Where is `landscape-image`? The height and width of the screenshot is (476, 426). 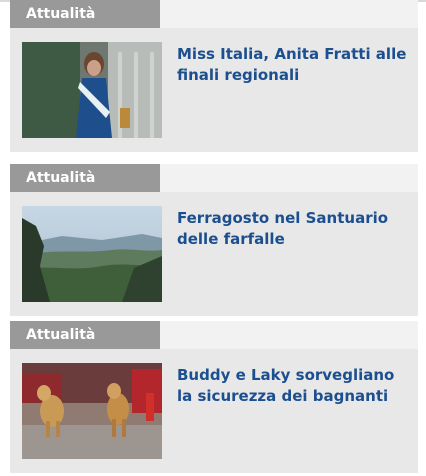 landscape-image is located at coordinates (92, 254).